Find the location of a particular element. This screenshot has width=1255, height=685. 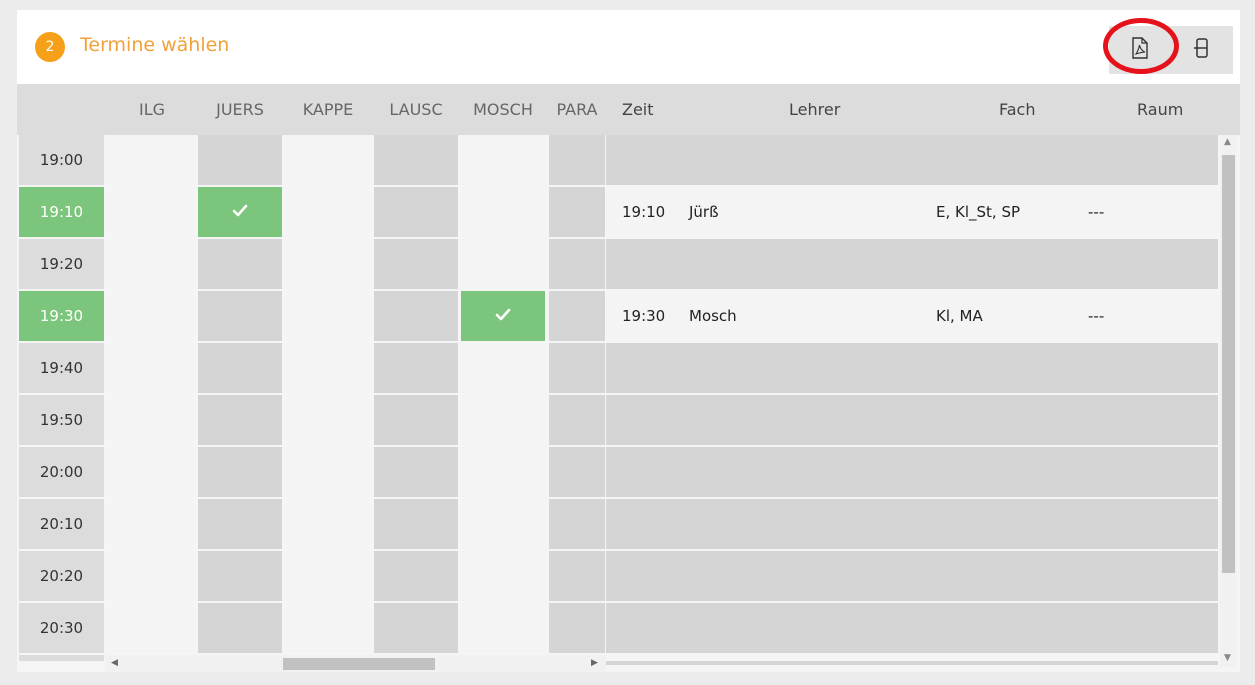

cell-fach: Kl, MA is located at coordinates (959, 316).